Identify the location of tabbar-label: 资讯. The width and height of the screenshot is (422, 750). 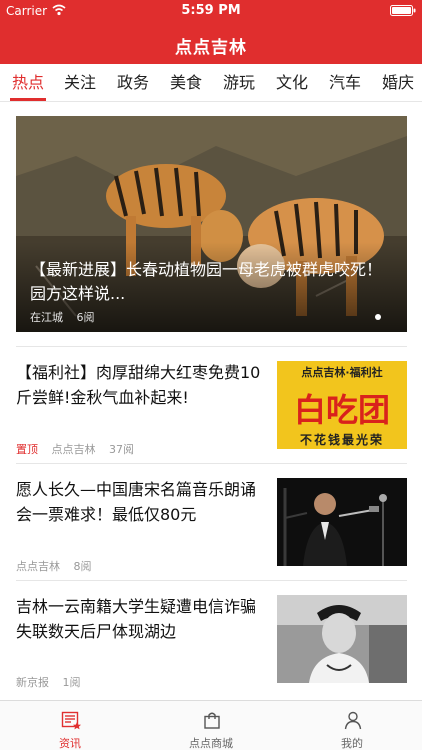
(70, 743).